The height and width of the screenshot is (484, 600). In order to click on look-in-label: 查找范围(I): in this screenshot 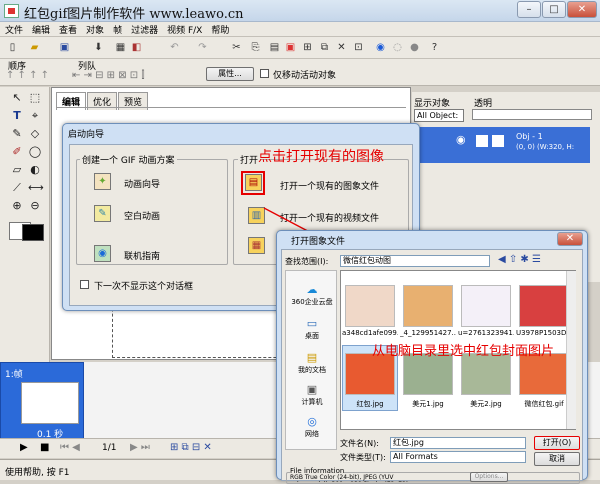, I will do `click(307, 261)`.